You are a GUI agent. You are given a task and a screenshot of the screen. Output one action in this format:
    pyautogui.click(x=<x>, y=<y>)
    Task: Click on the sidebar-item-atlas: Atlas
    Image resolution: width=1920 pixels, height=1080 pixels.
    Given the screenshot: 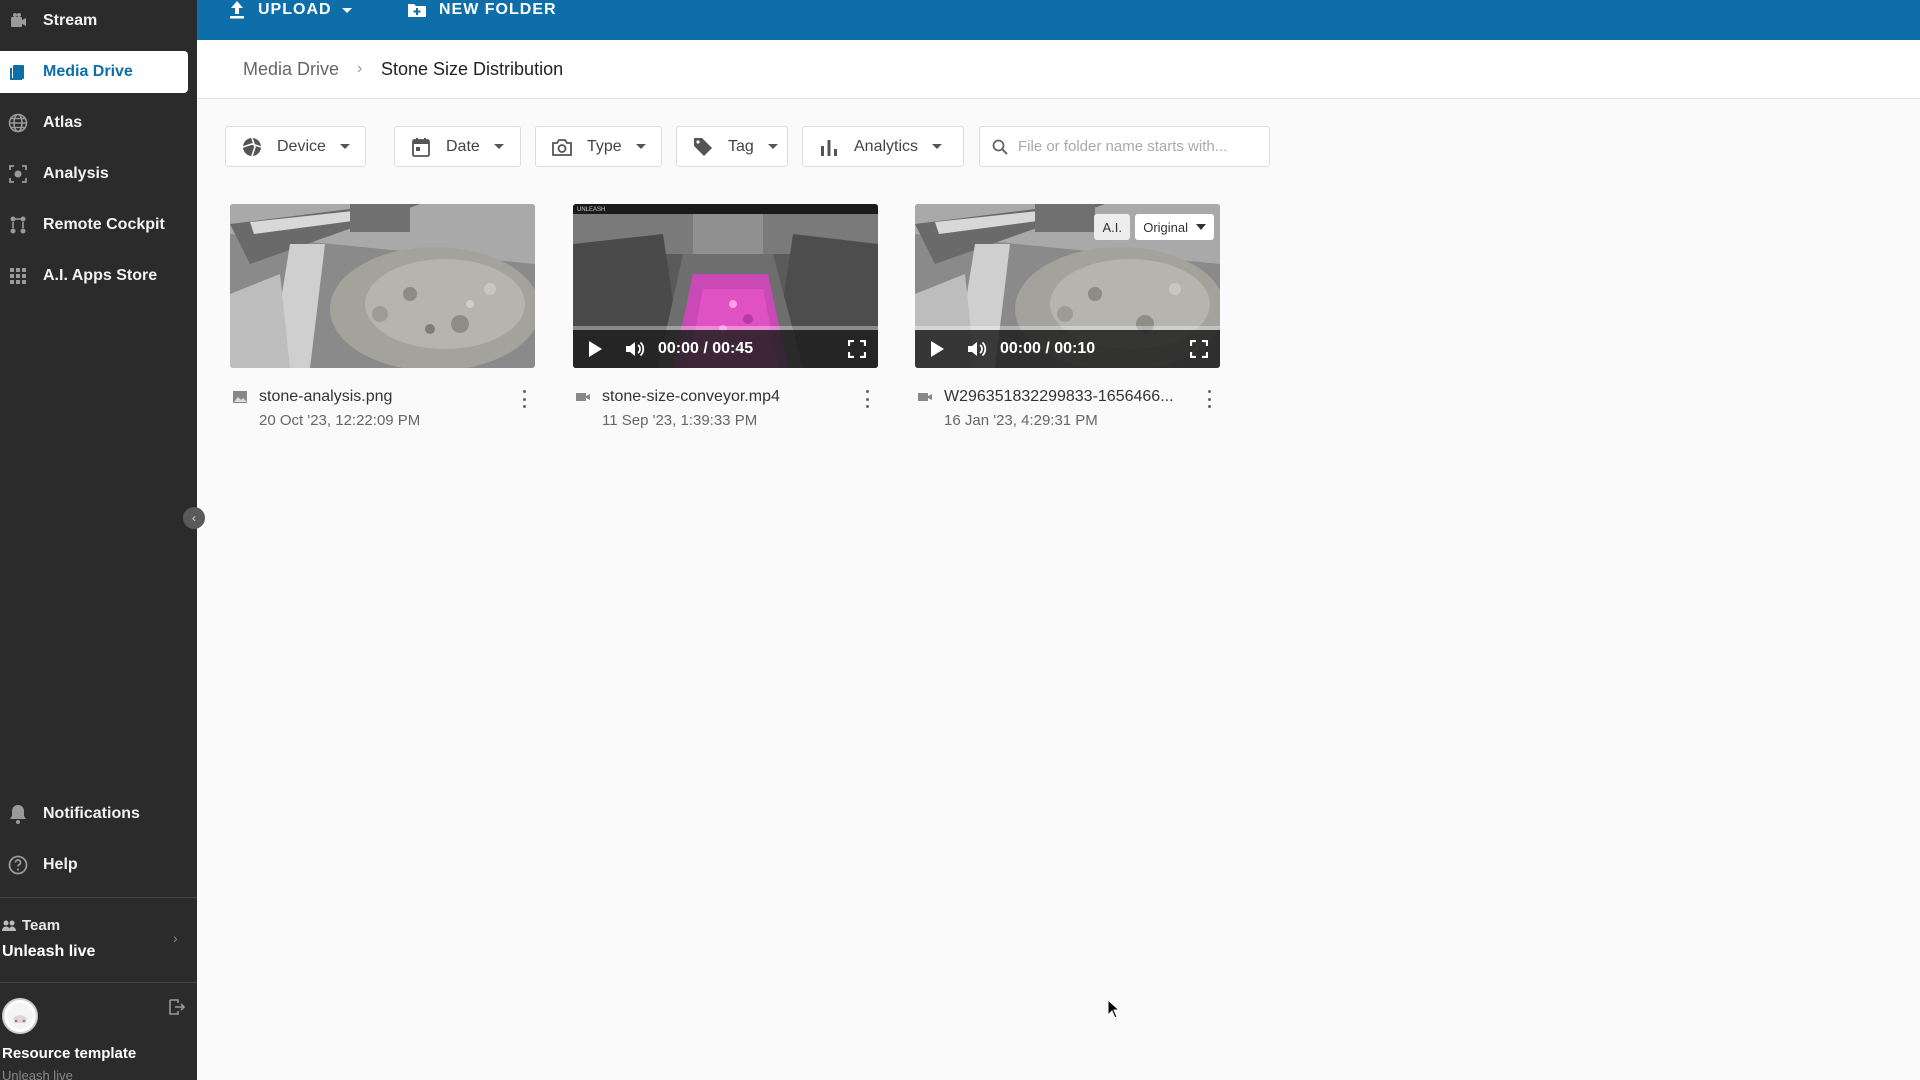 What is the action you would take?
    pyautogui.click(x=94, y=123)
    